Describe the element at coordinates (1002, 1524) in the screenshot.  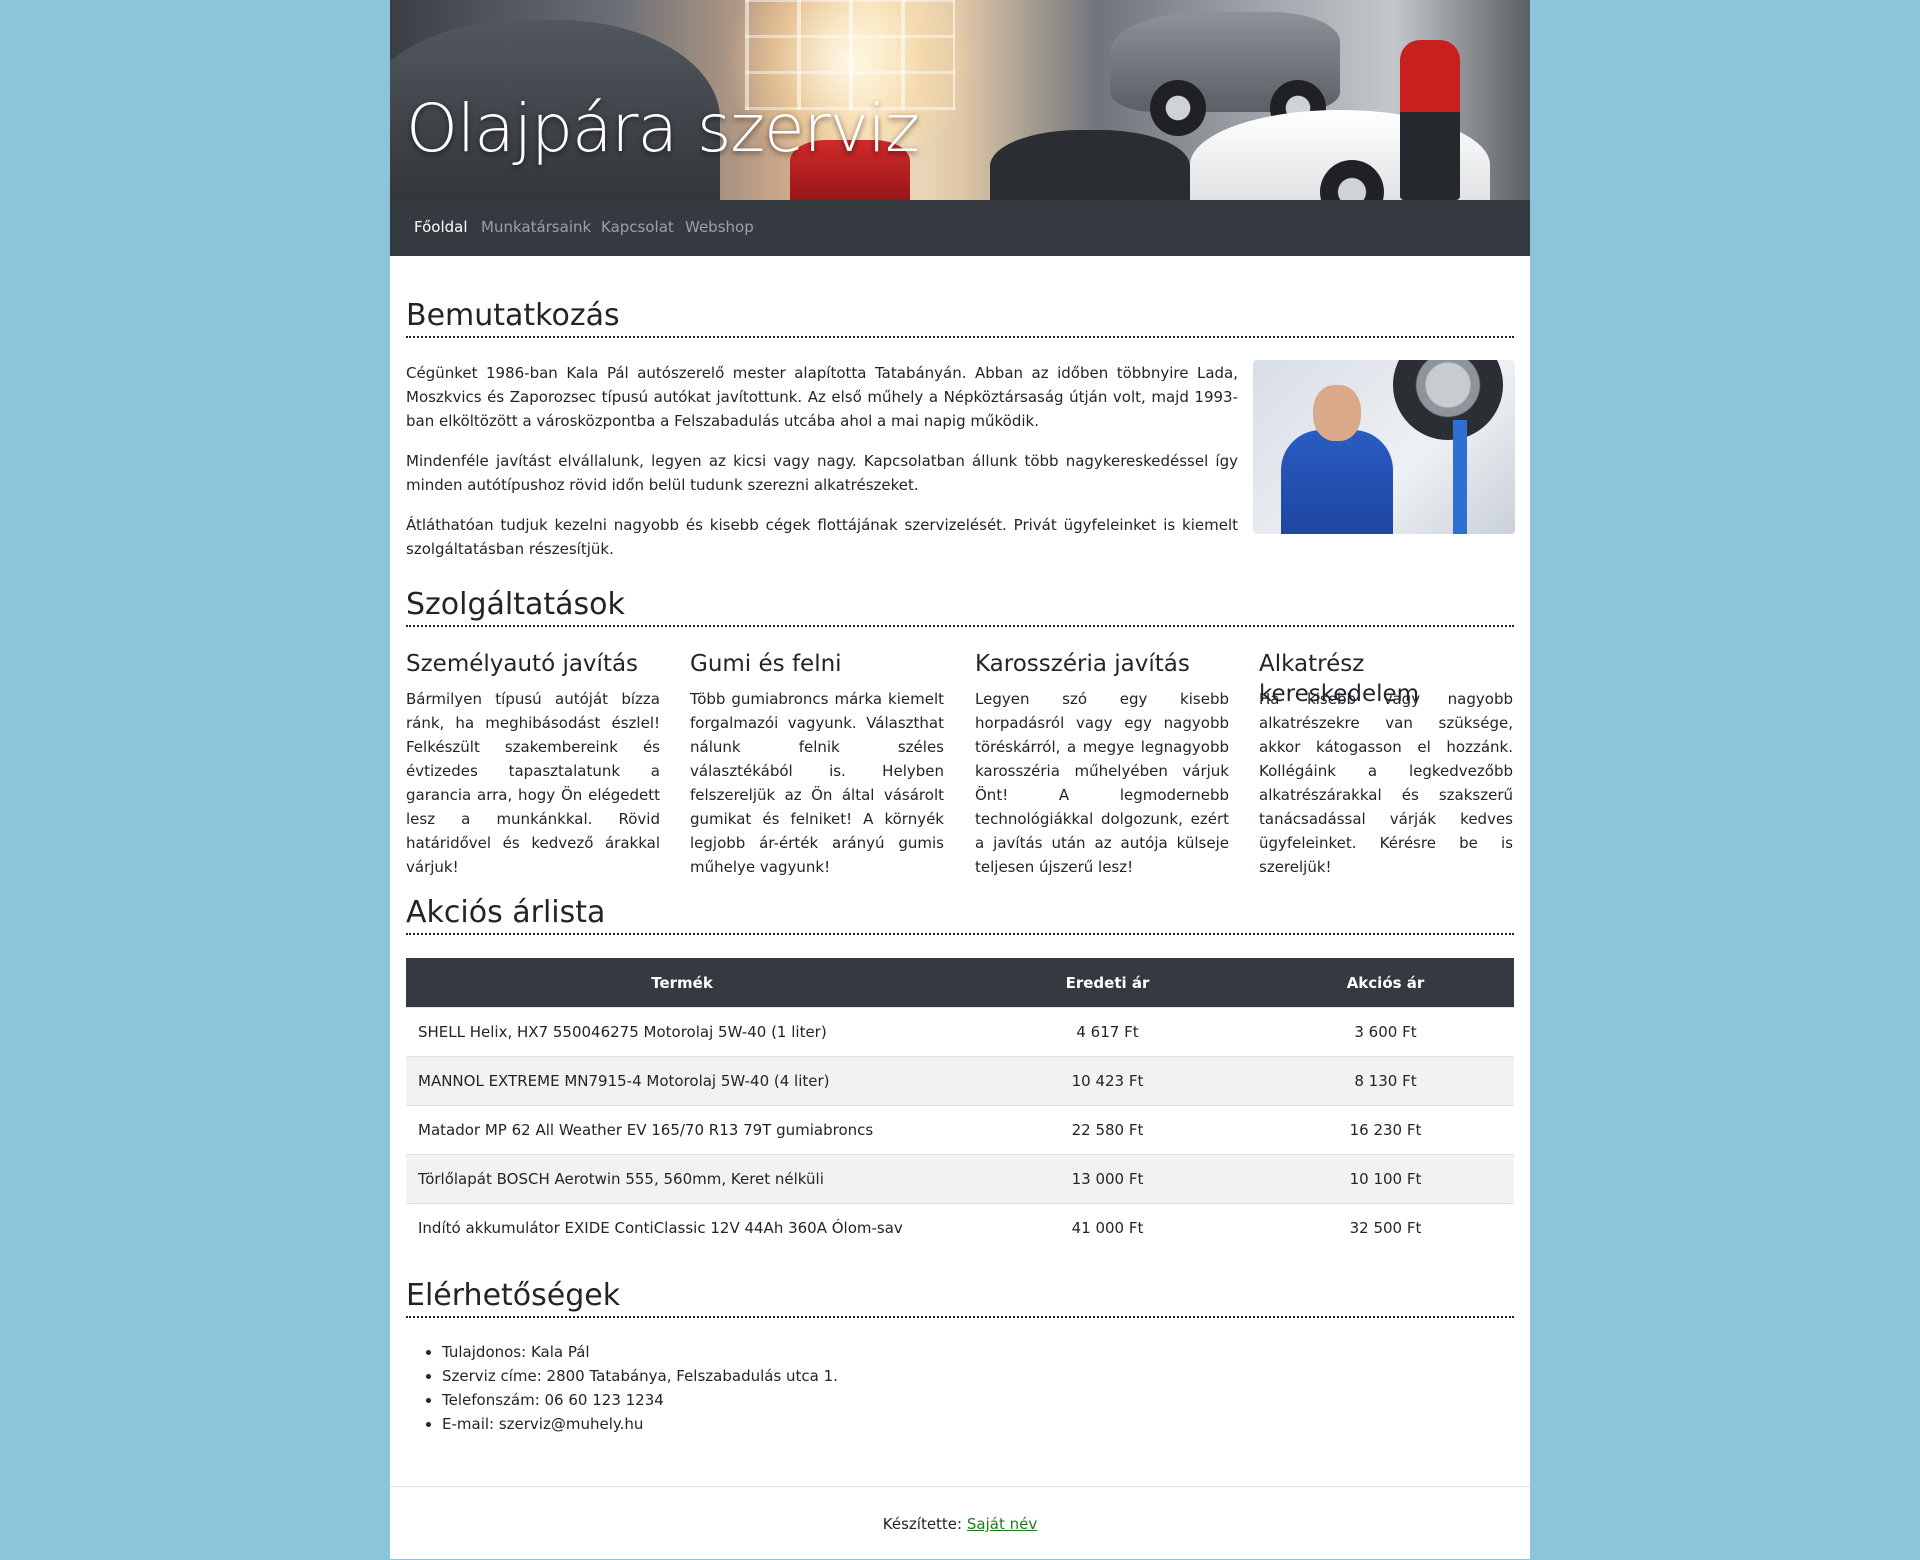
I see `footer-author-link: Saját név` at that location.